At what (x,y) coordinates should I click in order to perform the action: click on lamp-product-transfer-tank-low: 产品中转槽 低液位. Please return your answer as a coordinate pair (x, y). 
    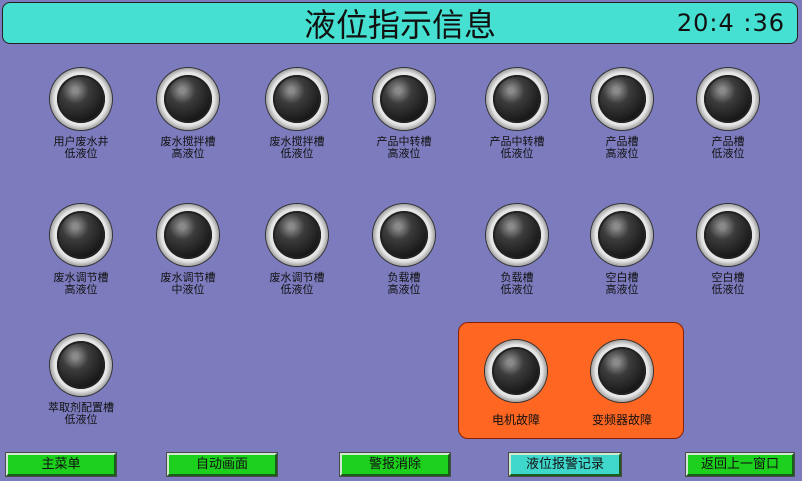
    Looking at the image, I should click on (517, 114).